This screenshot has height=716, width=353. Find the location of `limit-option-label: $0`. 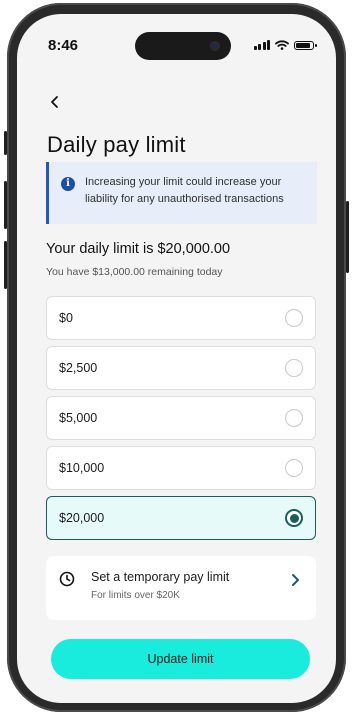

limit-option-label: $0 is located at coordinates (66, 318).